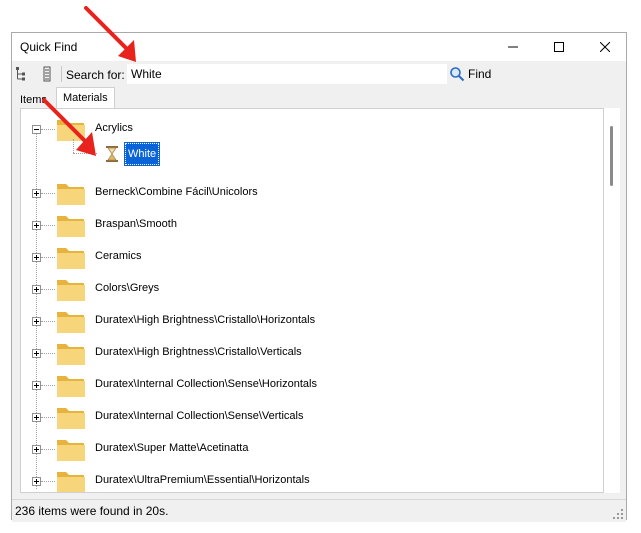 Image resolution: width=641 pixels, height=533 pixels. What do you see at coordinates (612, 300) in the screenshot?
I see `vertical-scrollbar` at bounding box center [612, 300].